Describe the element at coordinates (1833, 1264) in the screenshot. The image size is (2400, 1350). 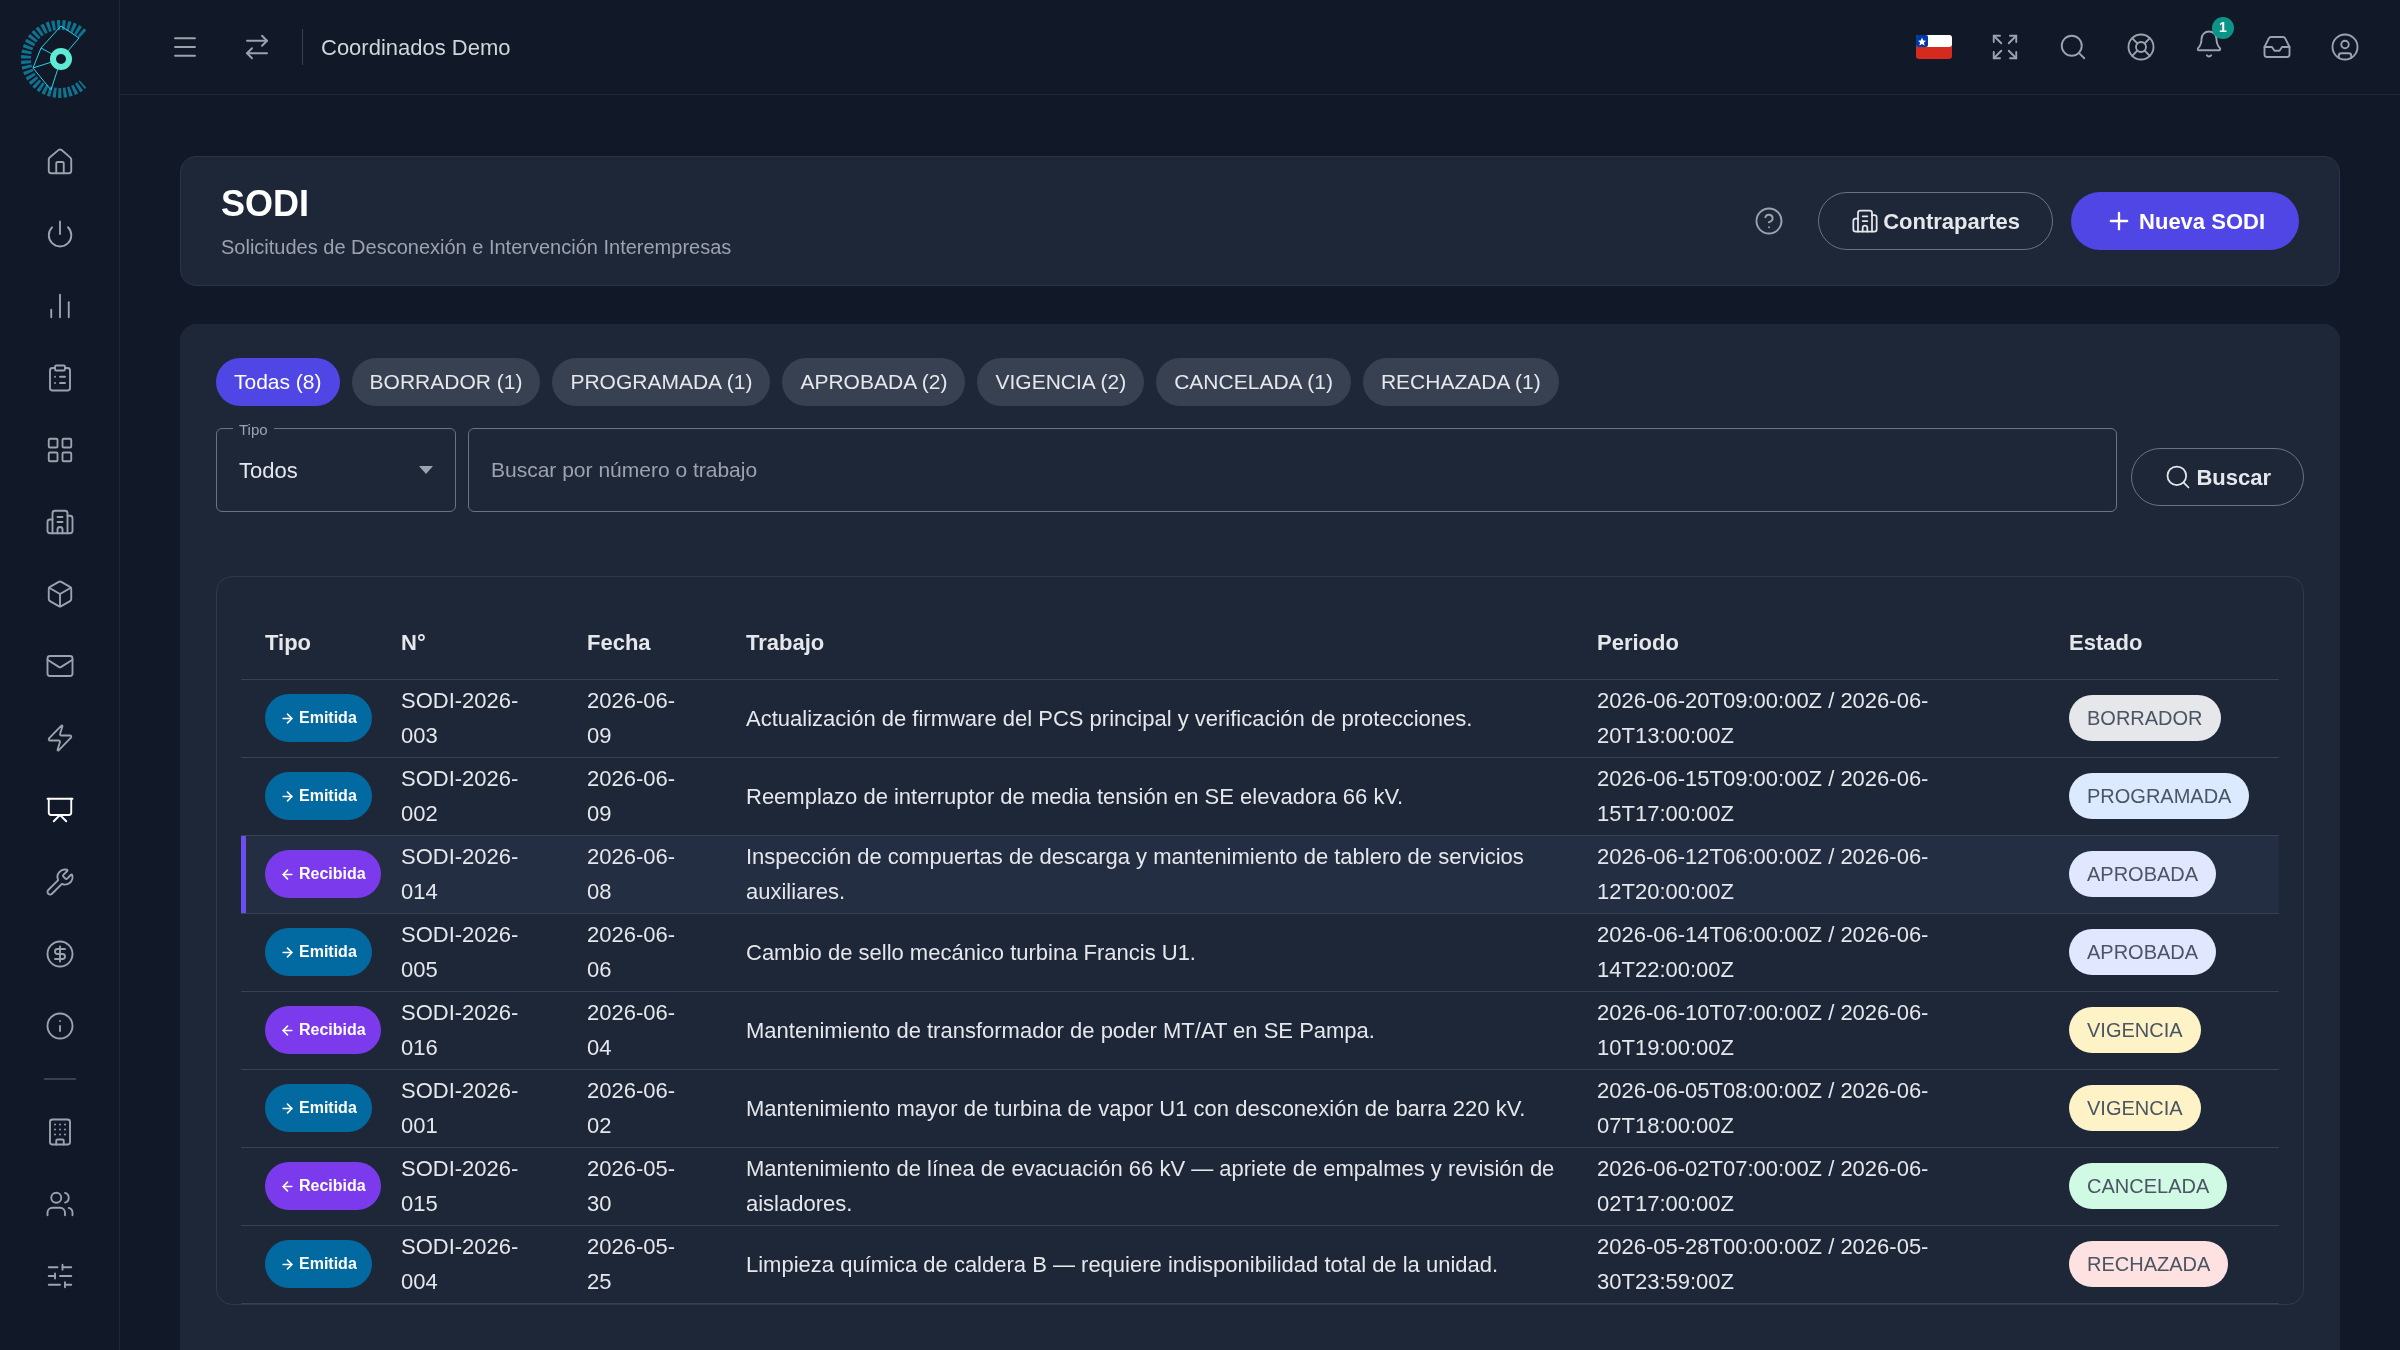
I see `table-cell: 2026-05-28T00:00:00Z / 2026-05-30T23:59:00Z` at that location.